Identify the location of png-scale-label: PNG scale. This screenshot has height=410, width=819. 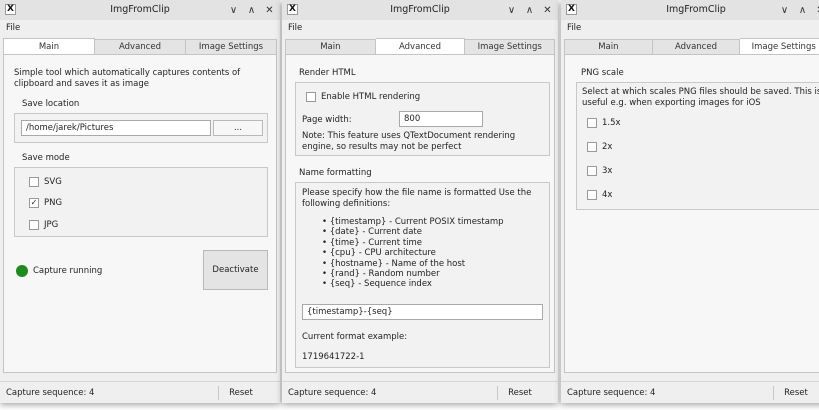
(602, 73).